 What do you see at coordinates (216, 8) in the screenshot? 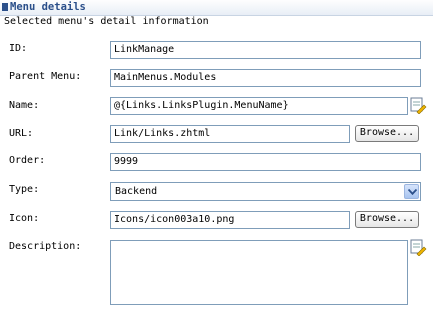
I see `panel-header: Menu details` at bounding box center [216, 8].